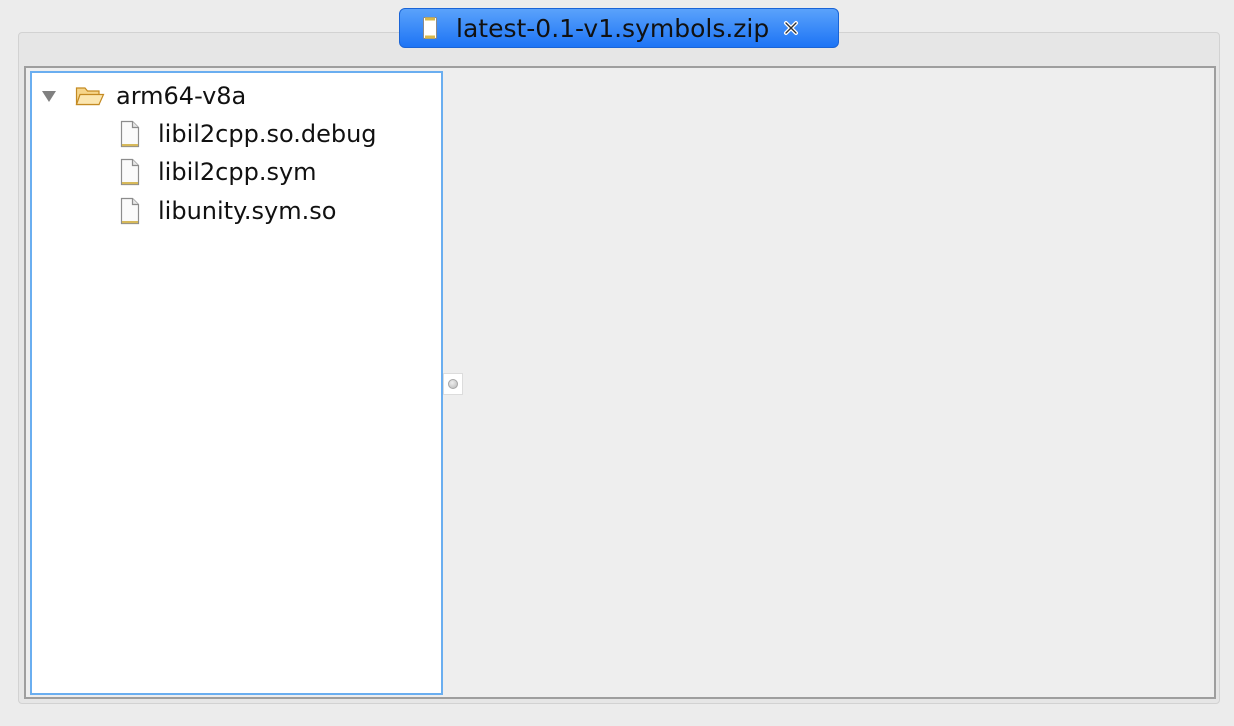 The height and width of the screenshot is (726, 1234). I want to click on splitter-handle, so click(453, 384).